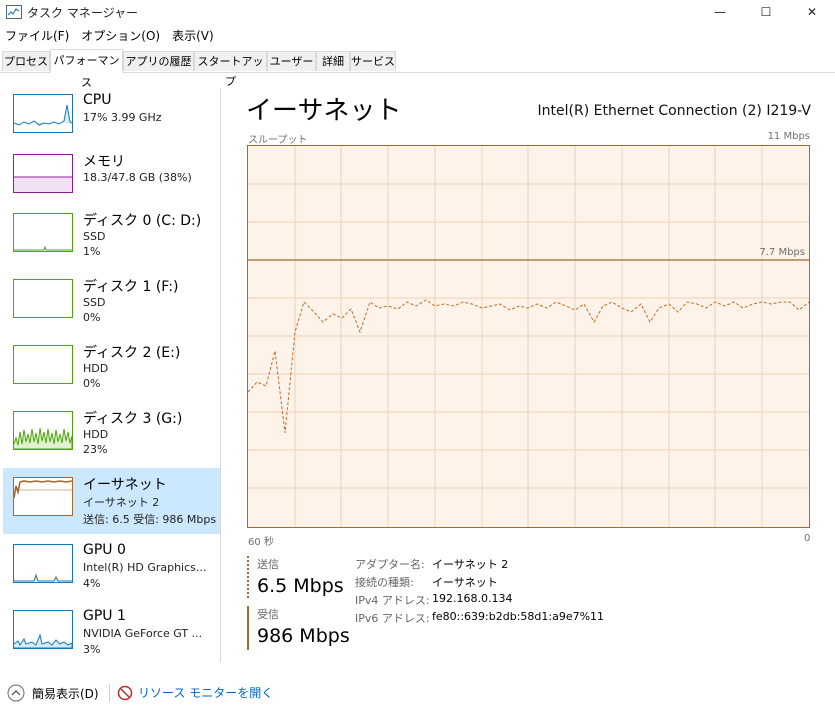  I want to click on sidebar-item-gpu-0: GPU 0 Intel(R) HD Graphics... 4%, so click(111, 569).